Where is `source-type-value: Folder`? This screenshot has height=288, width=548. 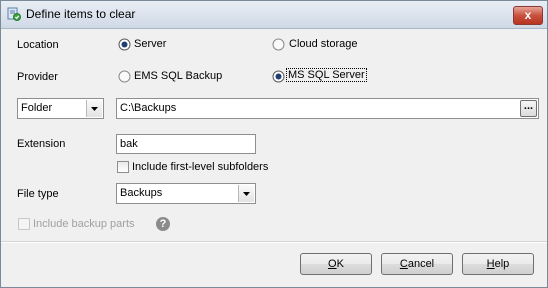 source-type-value: Folder is located at coordinates (37, 108).